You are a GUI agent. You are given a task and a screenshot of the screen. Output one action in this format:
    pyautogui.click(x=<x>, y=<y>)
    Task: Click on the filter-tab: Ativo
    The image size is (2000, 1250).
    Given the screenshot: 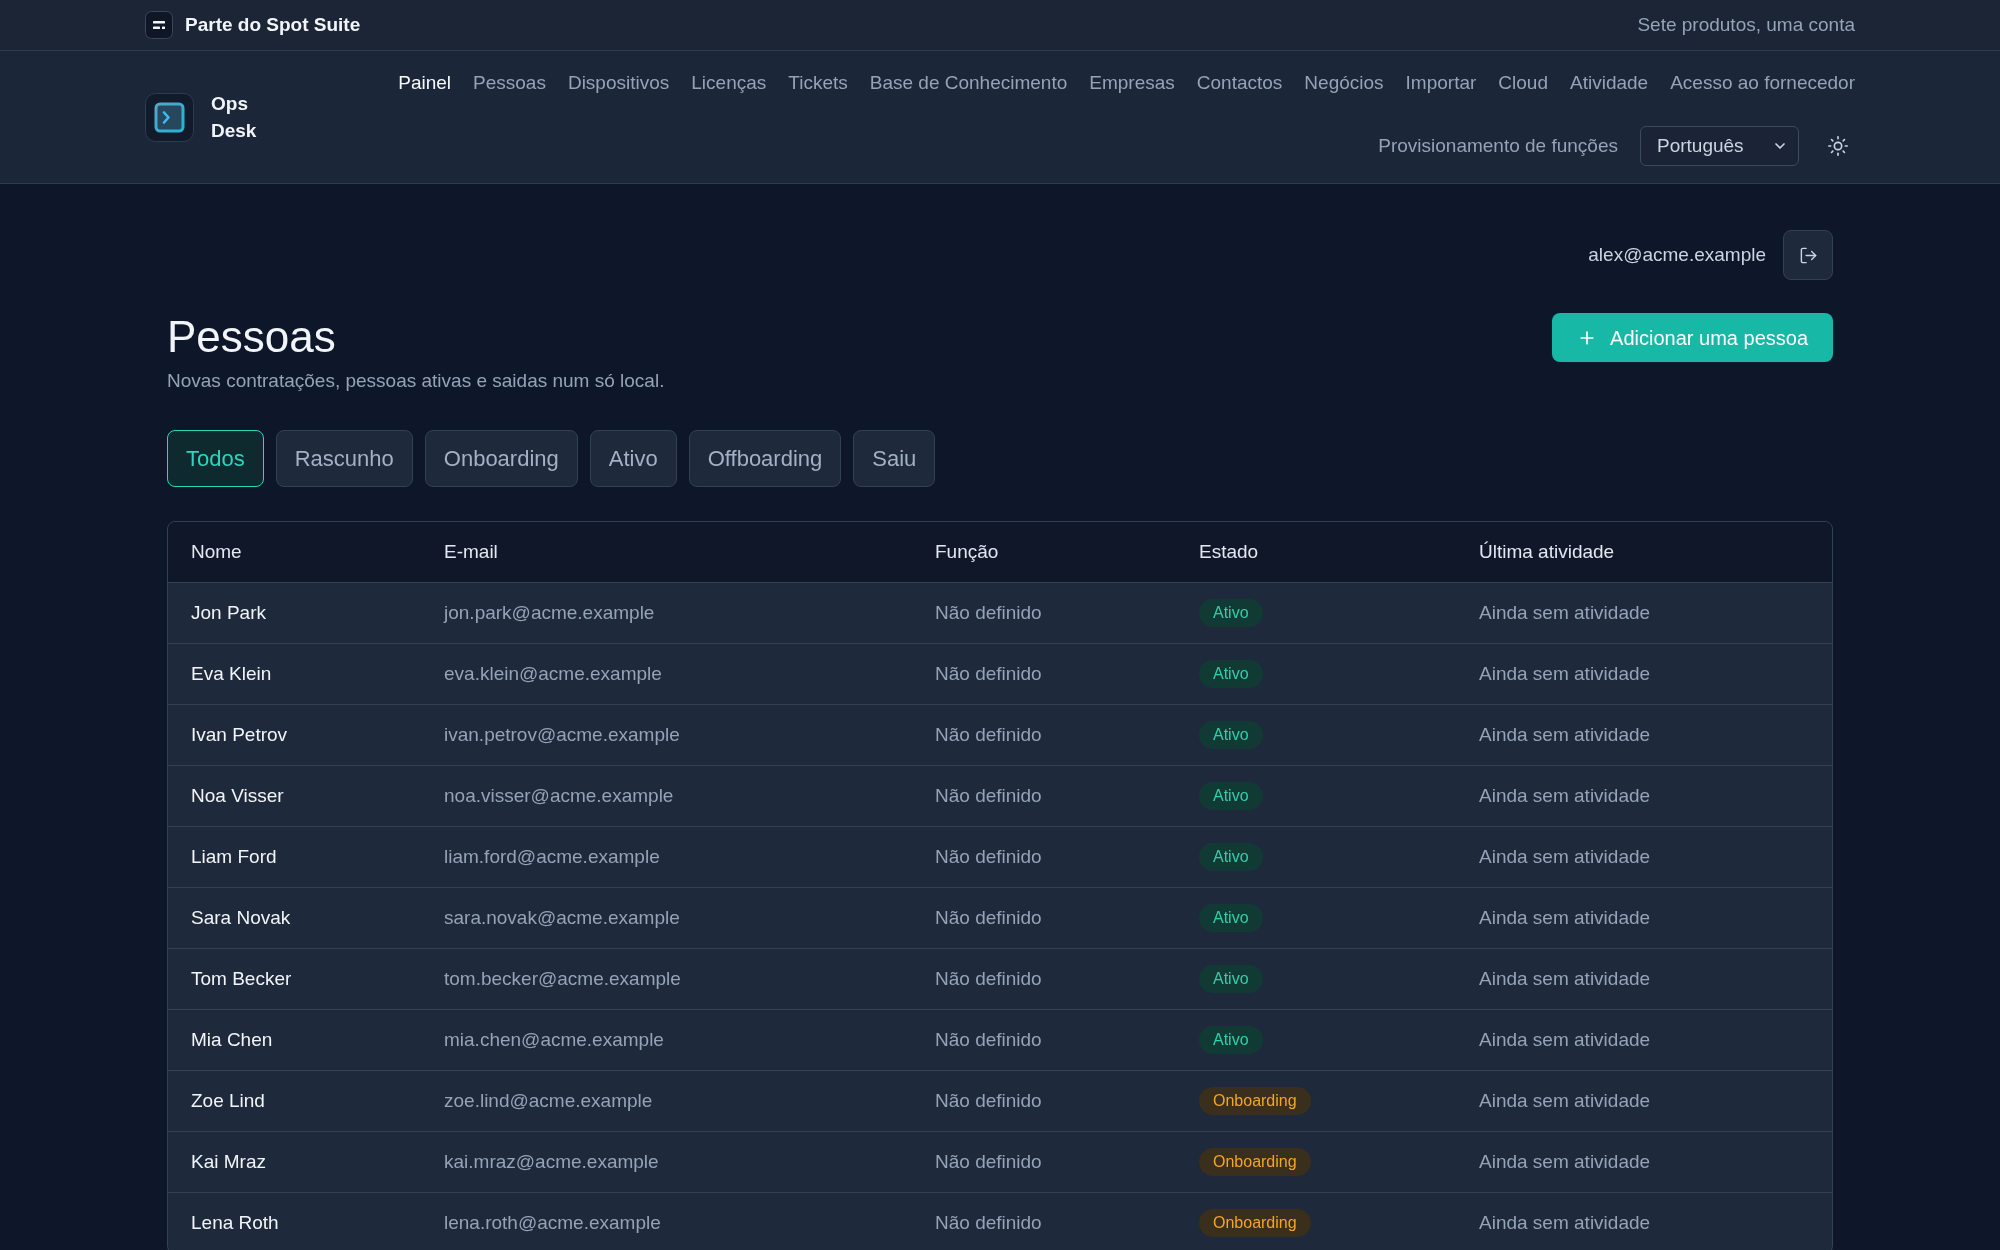 What is the action you would take?
    pyautogui.click(x=633, y=458)
    